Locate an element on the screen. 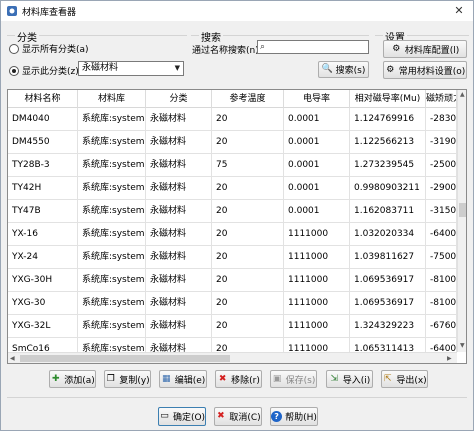  table-cell: DM4040 is located at coordinates (43, 119).